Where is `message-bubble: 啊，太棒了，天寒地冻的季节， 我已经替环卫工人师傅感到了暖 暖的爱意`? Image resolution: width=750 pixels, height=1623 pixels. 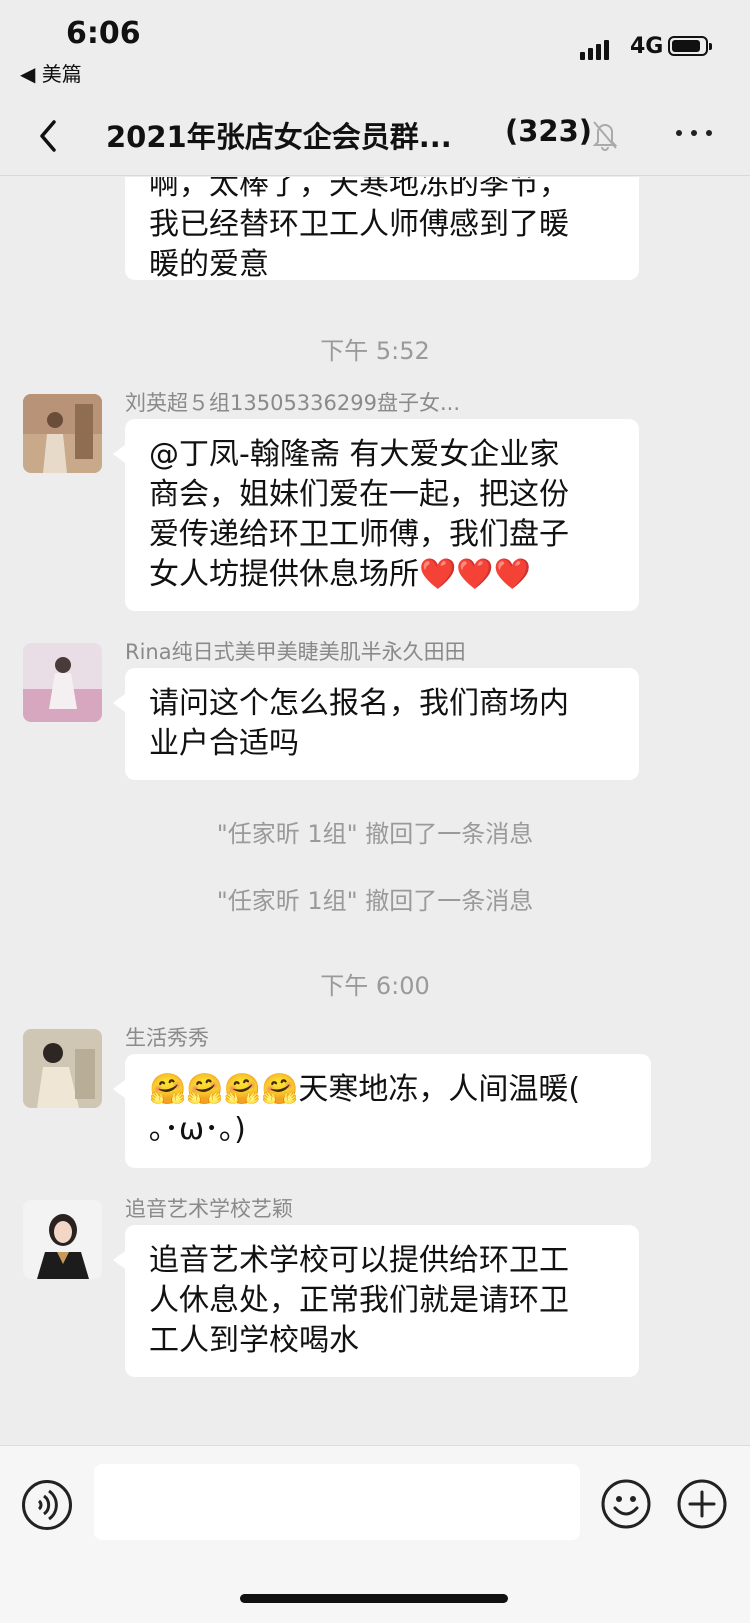 message-bubble: 啊，太棒了，天寒地冻的季节， 我已经替环卫工人师傅感到了暖 暖的爱意 is located at coordinates (382, 229).